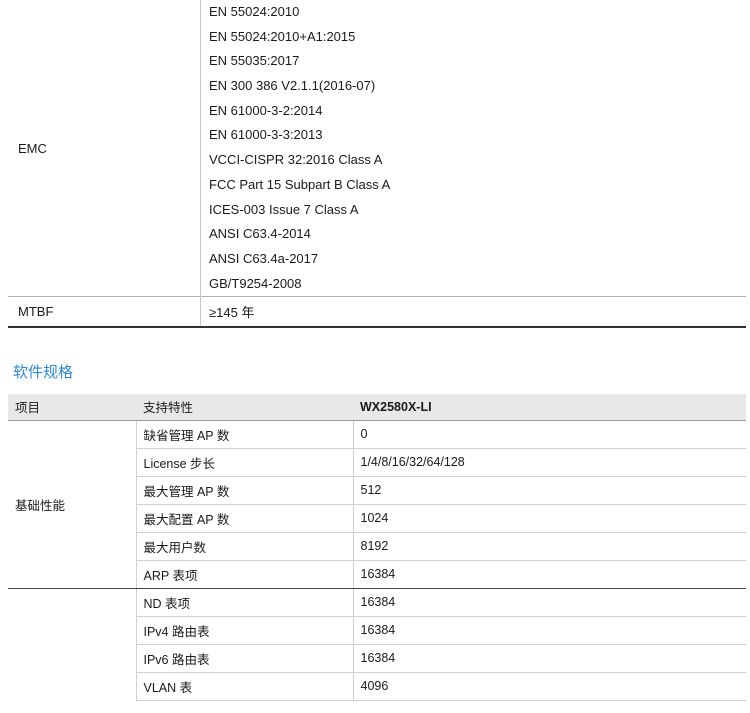  I want to click on mtbf-row: MTBF ≥145 年, so click(377, 312).